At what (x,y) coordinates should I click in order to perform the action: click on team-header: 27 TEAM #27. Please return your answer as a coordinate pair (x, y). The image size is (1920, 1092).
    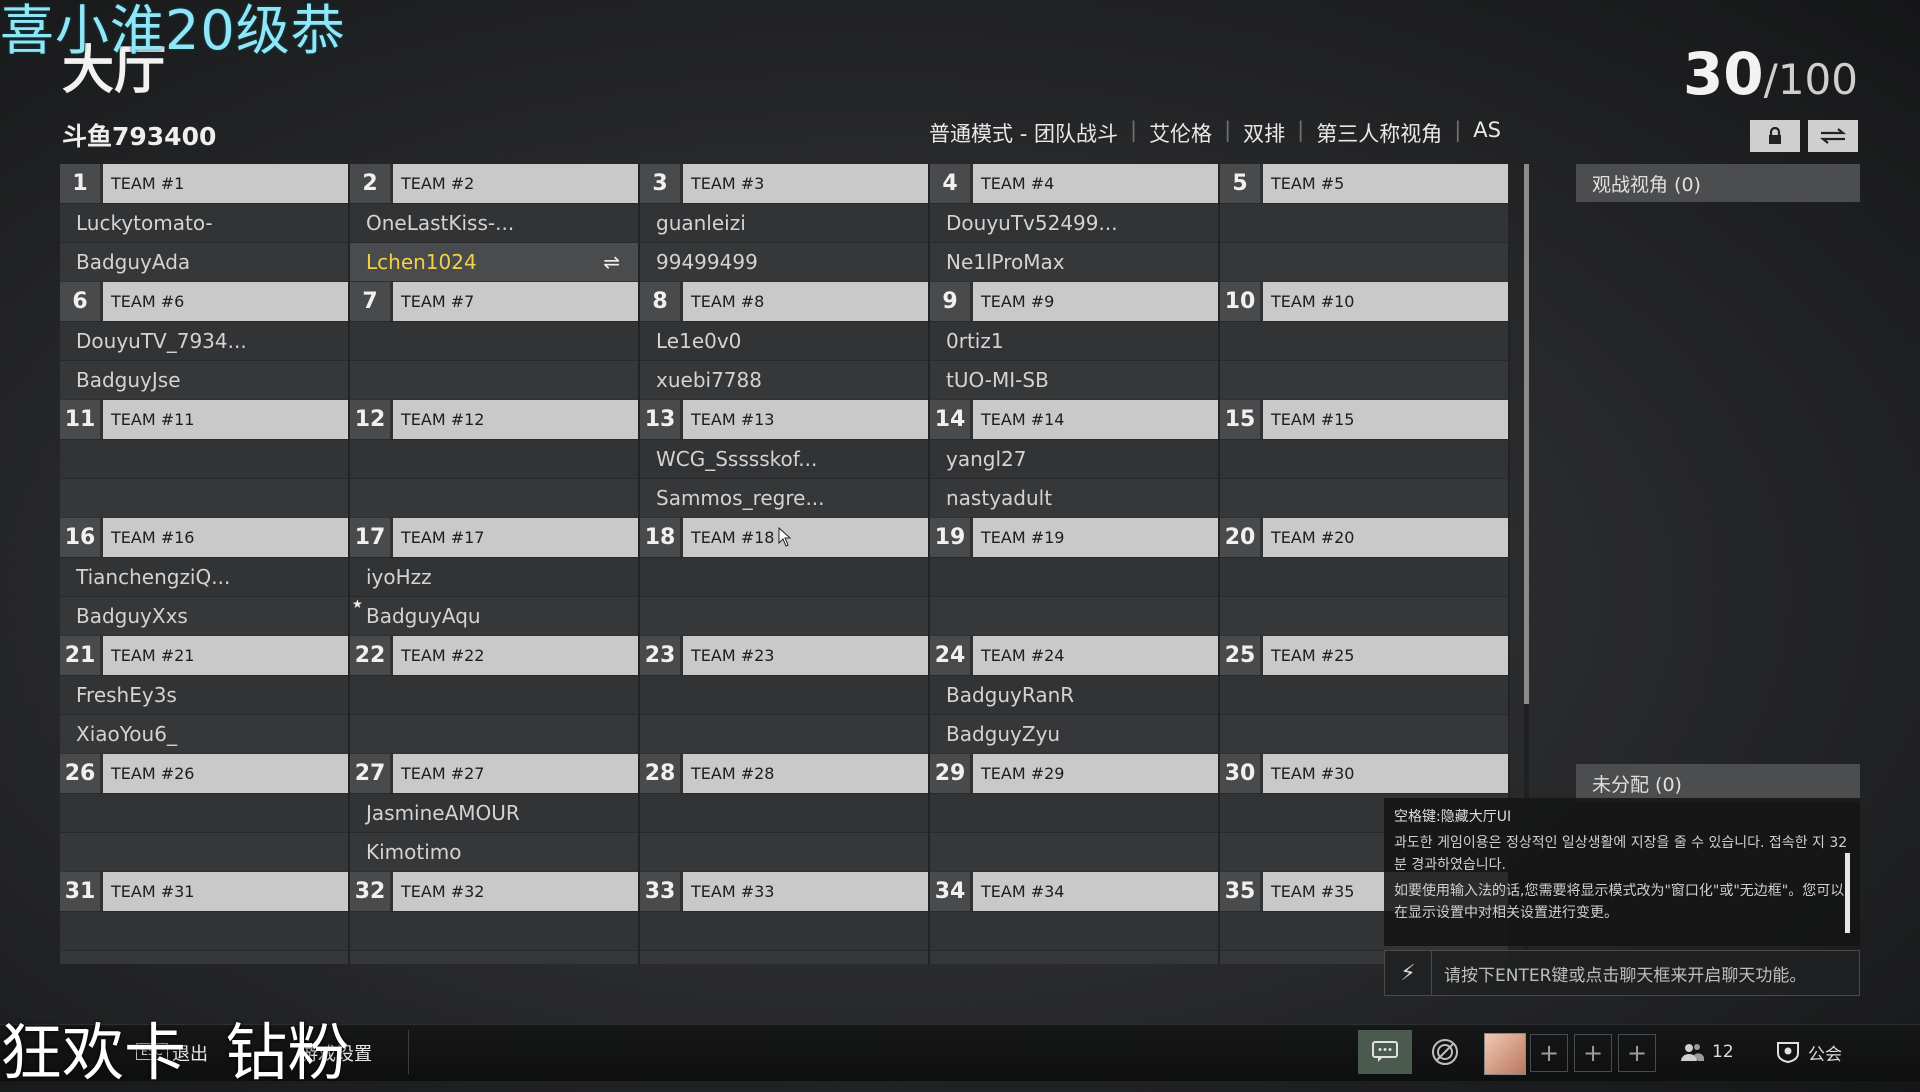
    Looking at the image, I should click on (494, 773).